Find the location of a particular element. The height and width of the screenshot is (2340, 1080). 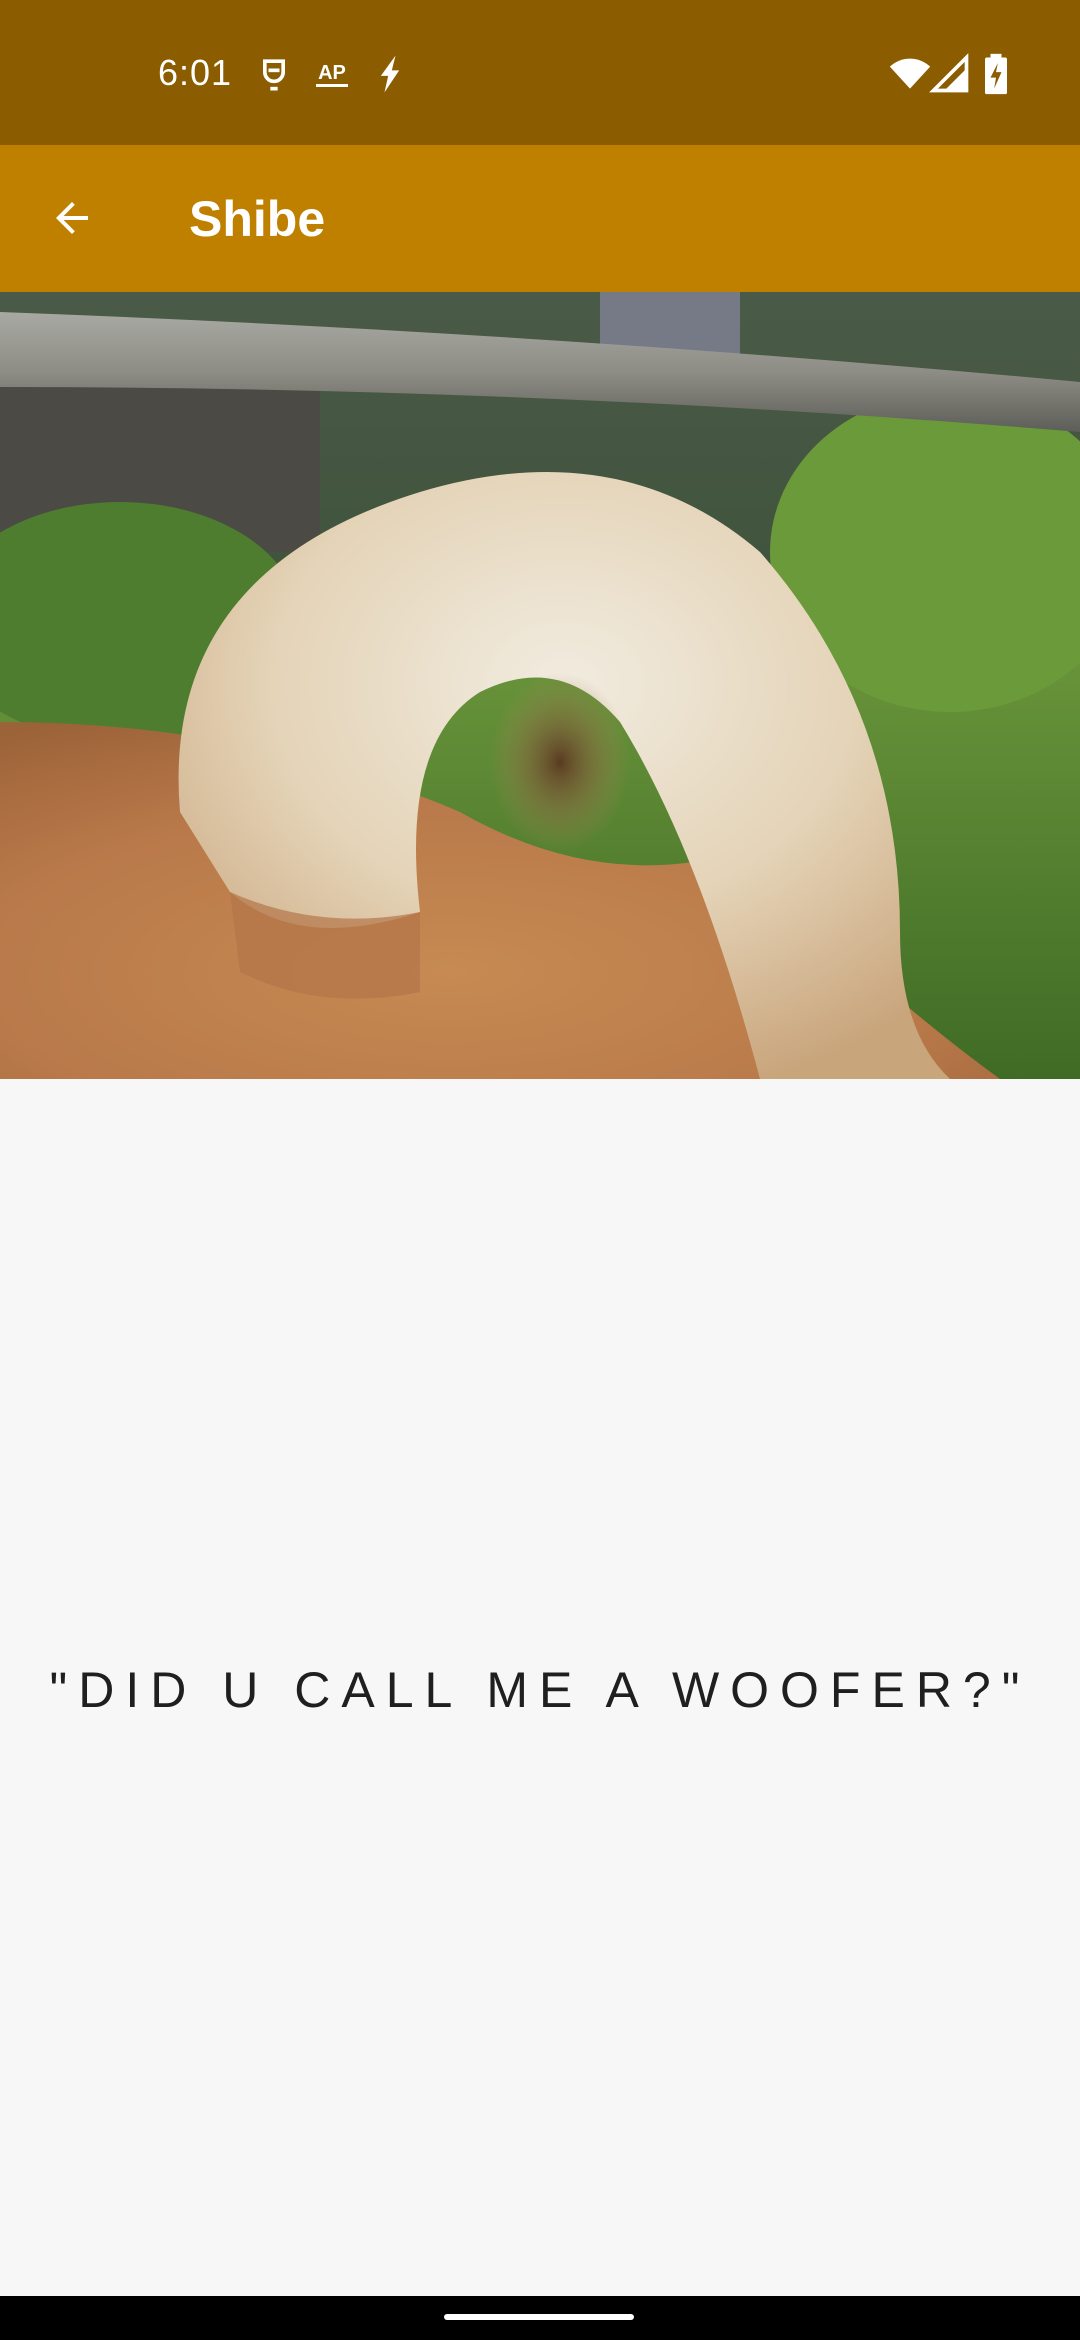

app-notification-icon is located at coordinates (274, 74).